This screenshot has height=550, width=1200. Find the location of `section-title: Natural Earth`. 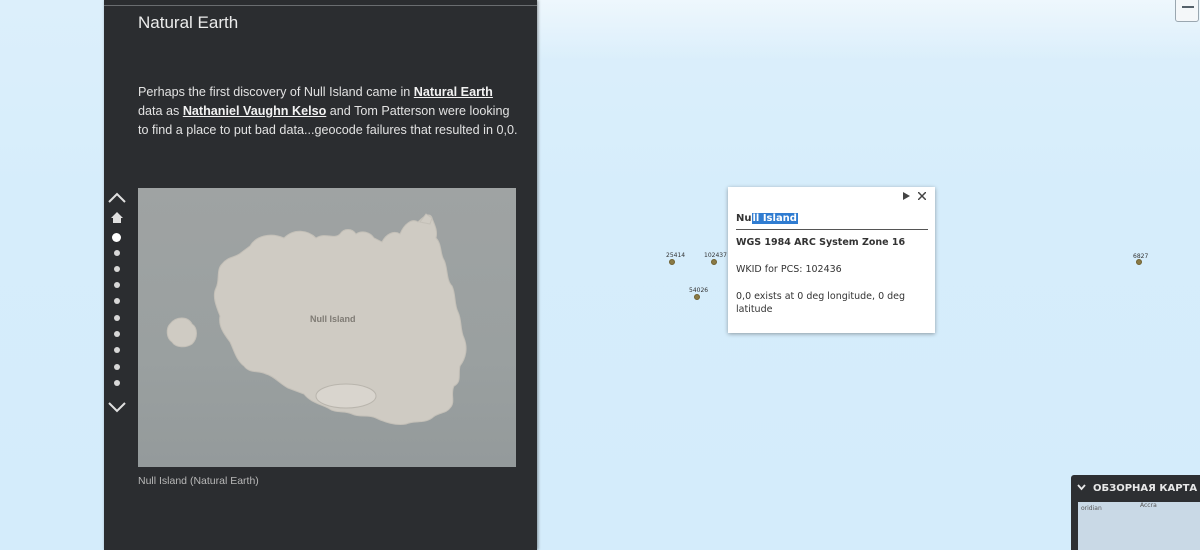

section-title: Natural Earth is located at coordinates (188, 22).